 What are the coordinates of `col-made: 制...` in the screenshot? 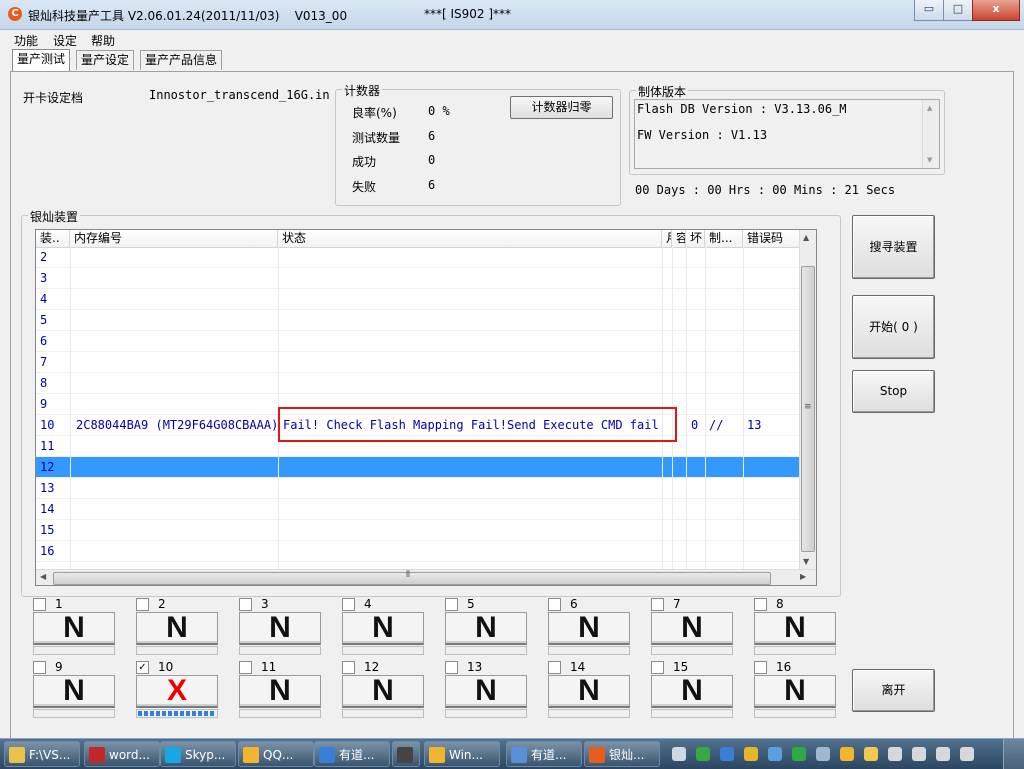 It's located at (724, 238).